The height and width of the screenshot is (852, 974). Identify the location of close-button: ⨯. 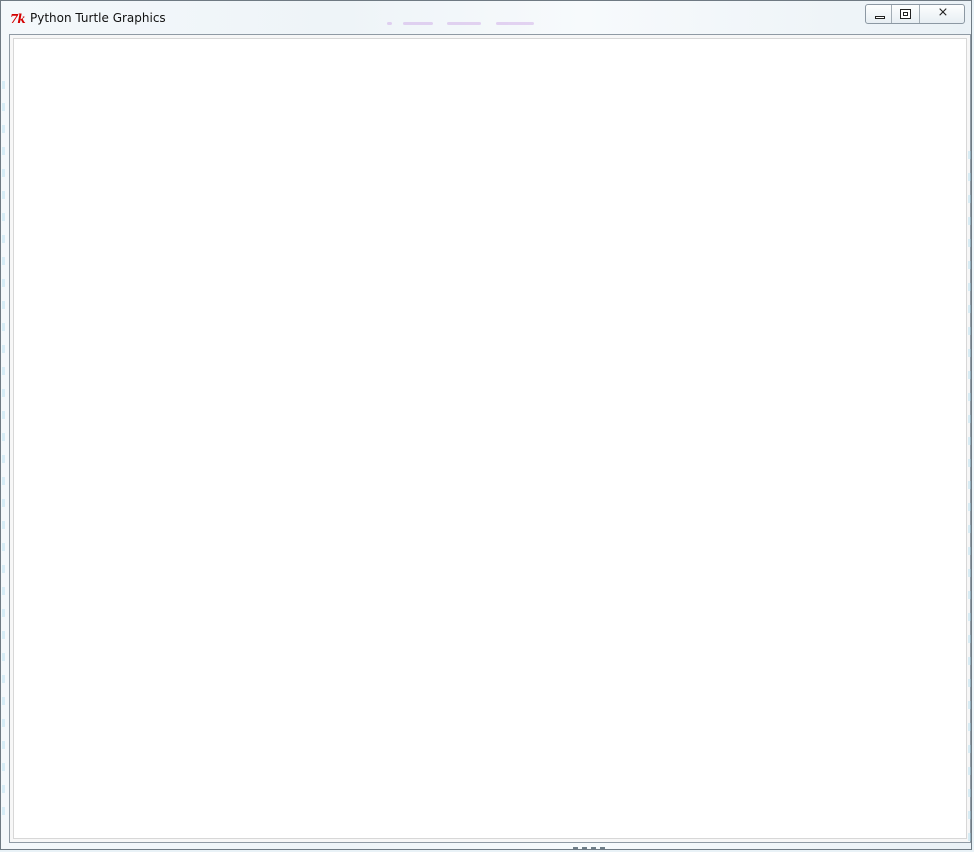
(942, 14).